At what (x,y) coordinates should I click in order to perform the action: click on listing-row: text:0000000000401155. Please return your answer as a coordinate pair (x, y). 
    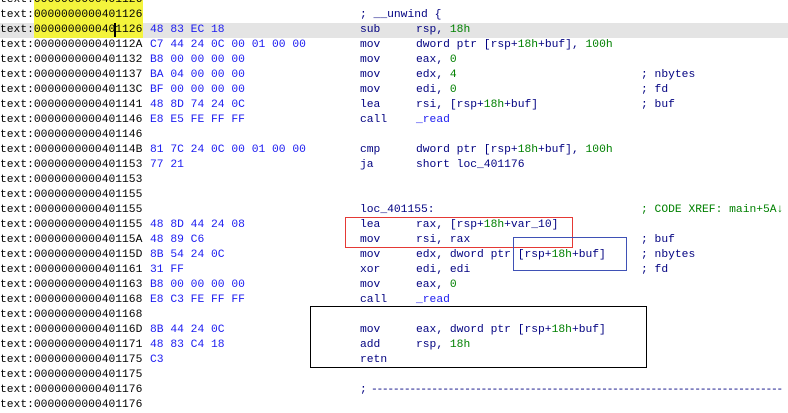
    Looking at the image, I should click on (394, 195).